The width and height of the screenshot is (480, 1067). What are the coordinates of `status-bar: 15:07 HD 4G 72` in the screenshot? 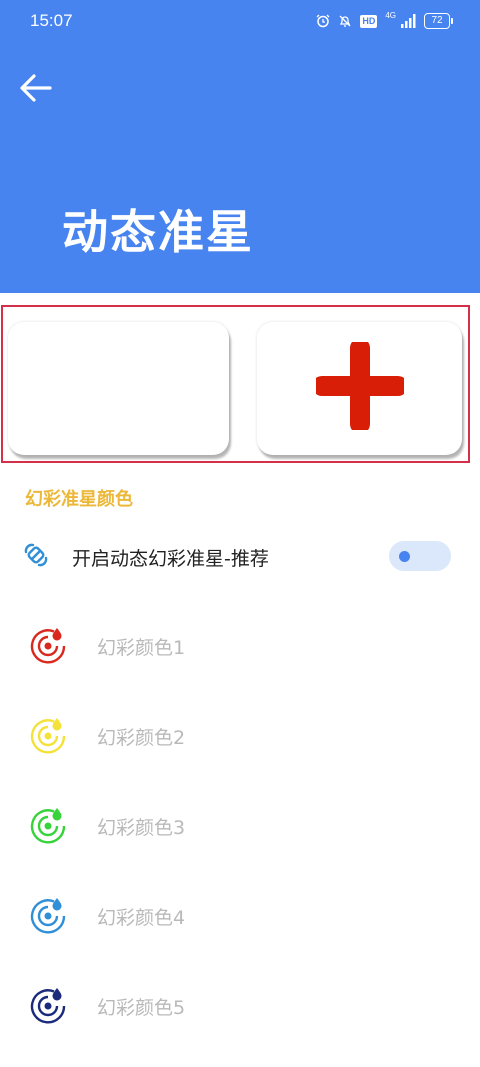 It's located at (240, 21).